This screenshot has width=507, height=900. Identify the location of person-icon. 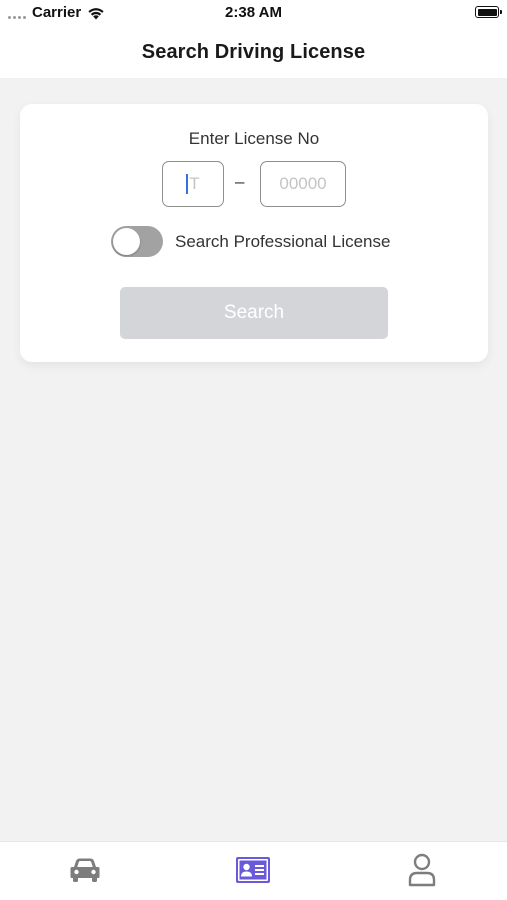
(422, 870).